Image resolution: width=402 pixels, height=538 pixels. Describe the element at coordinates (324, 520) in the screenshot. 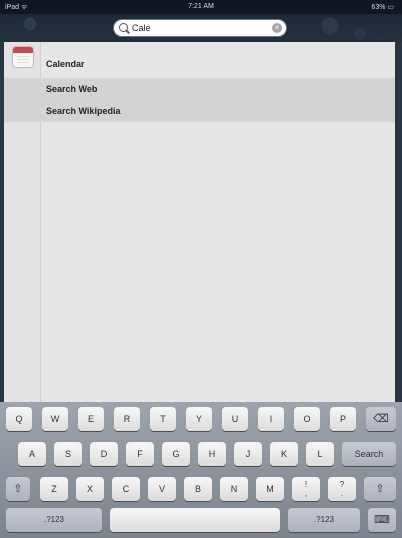

I see `numbers-right-key: .?123` at that location.